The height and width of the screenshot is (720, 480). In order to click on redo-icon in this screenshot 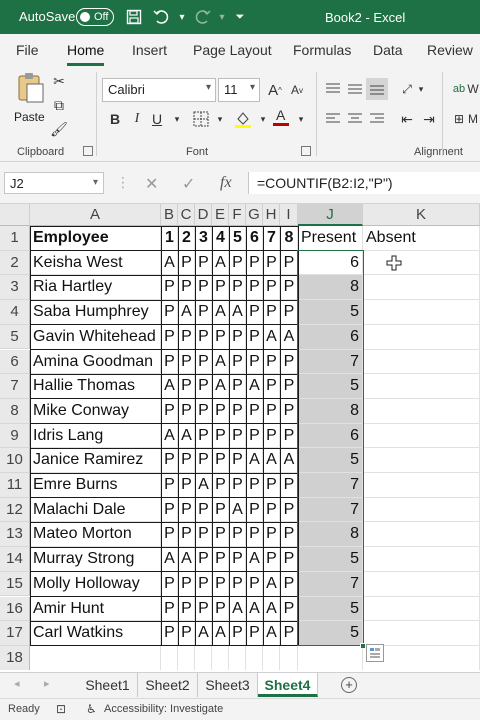, I will do `click(202, 17)`.